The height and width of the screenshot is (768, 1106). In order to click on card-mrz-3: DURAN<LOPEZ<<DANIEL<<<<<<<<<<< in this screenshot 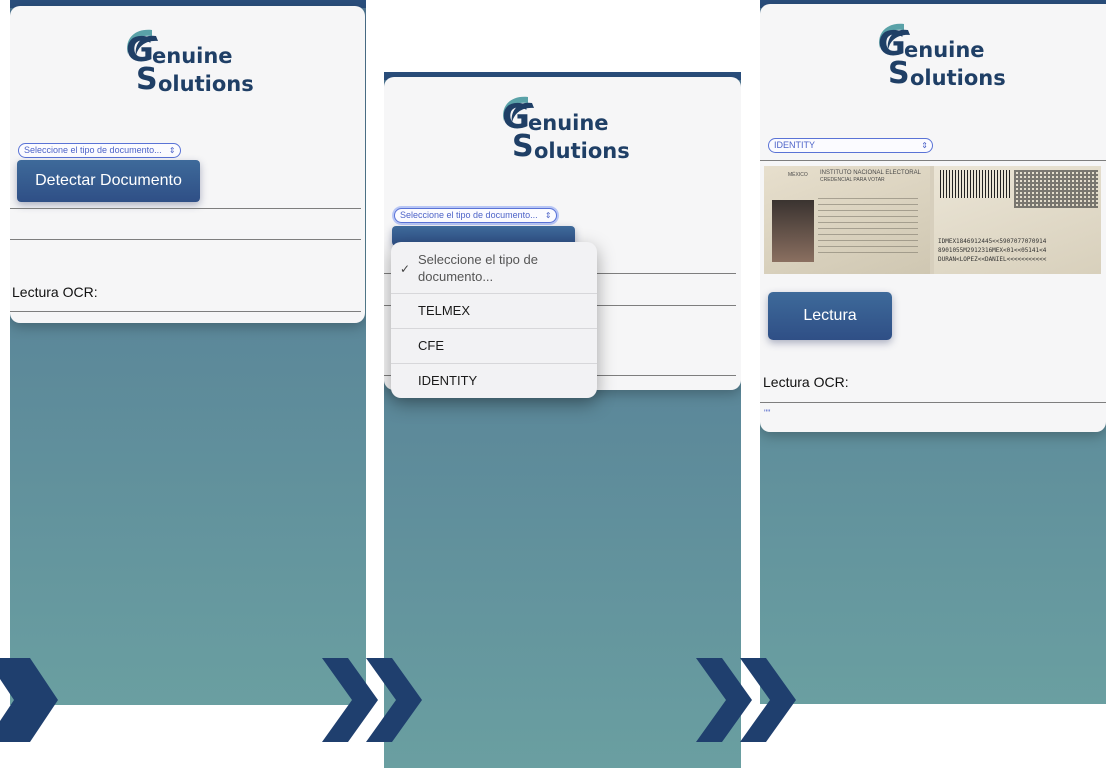, I will do `click(992, 259)`.